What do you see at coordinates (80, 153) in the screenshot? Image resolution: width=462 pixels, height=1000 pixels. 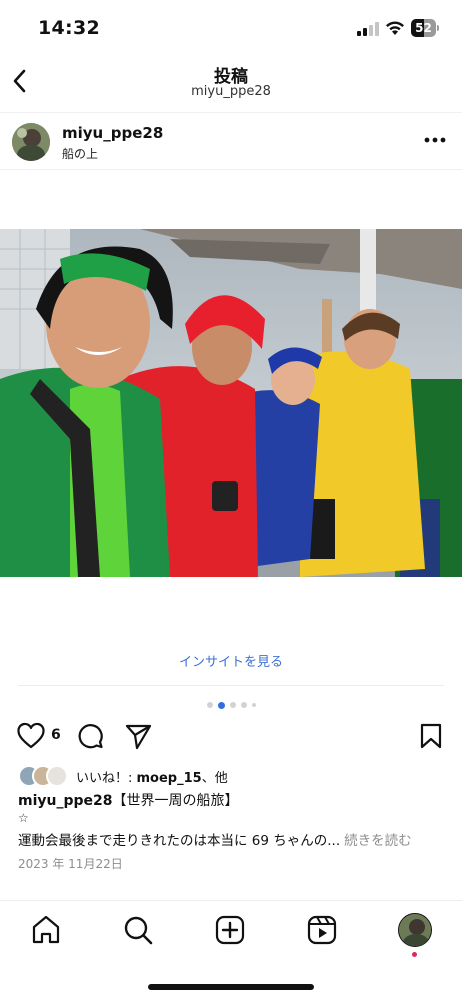 I see `post-location: 船の上` at bounding box center [80, 153].